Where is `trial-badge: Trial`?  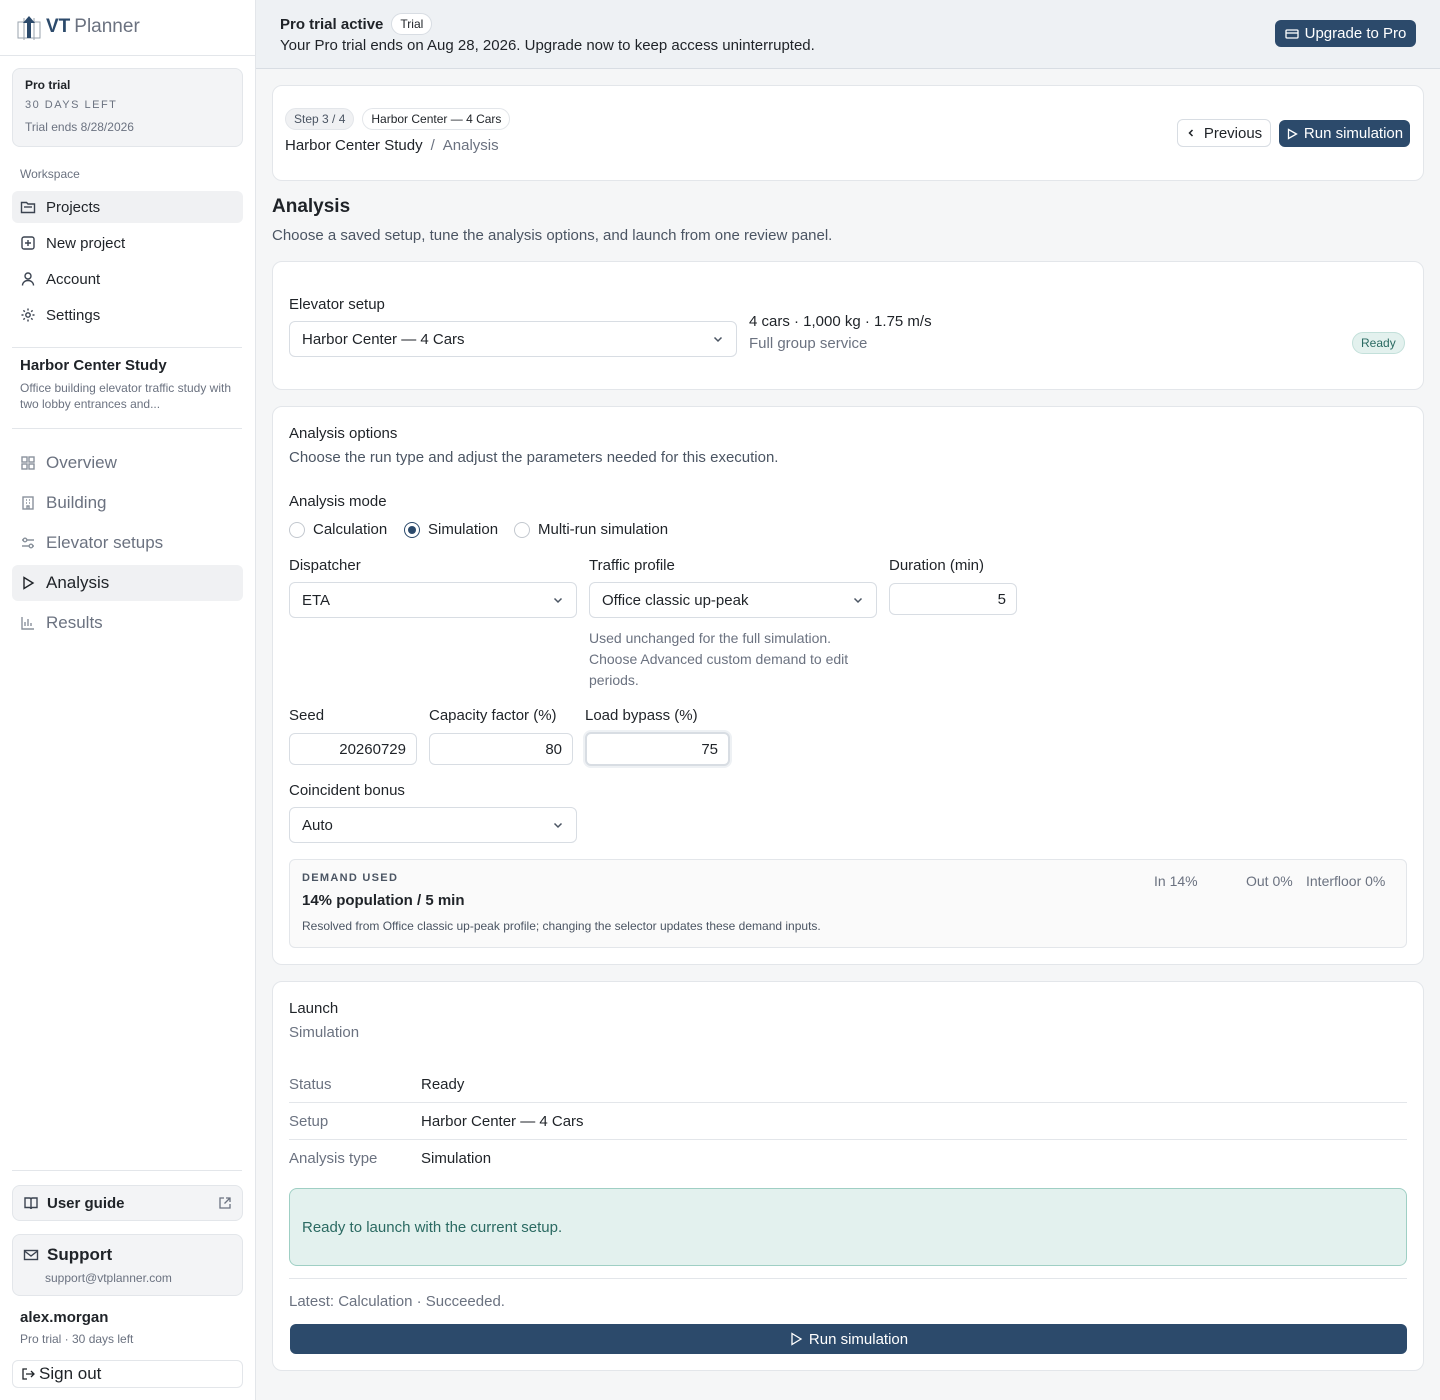 trial-badge: Trial is located at coordinates (412, 24).